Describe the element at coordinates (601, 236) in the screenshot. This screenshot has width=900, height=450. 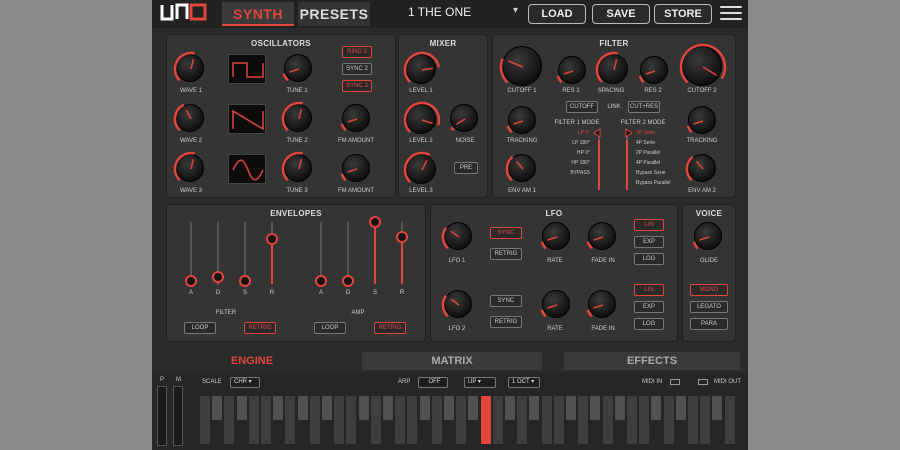
I see `lfo1-fadein-knob` at that location.